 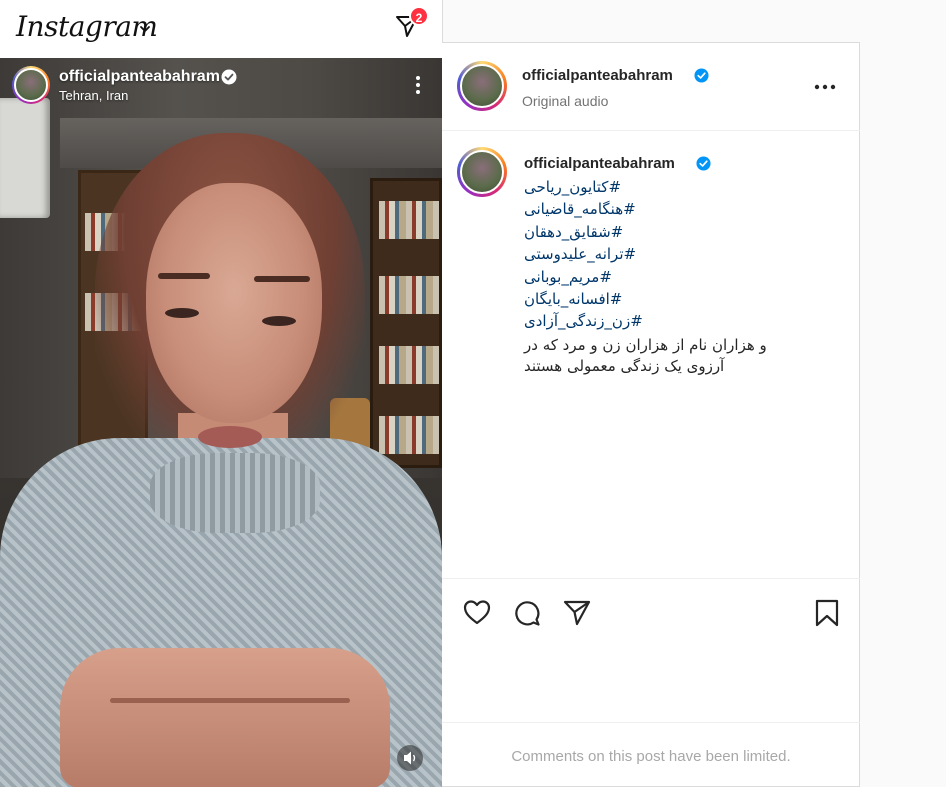 What do you see at coordinates (139, 77) in the screenshot?
I see `video-username: officialpanteabahram` at bounding box center [139, 77].